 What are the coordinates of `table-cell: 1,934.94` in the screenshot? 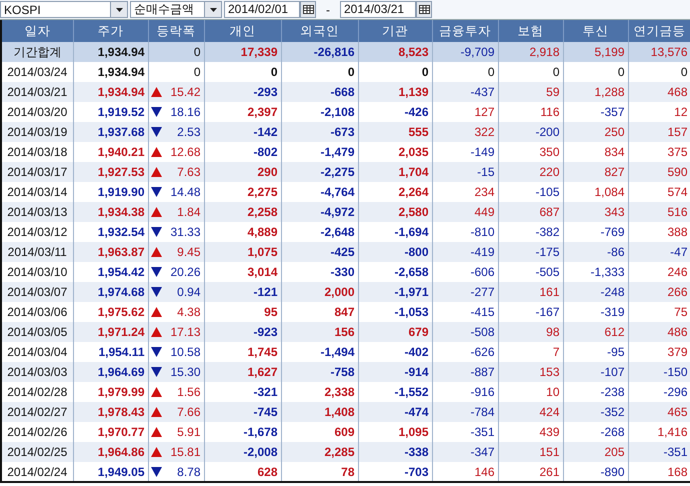 It's located at (110, 72).